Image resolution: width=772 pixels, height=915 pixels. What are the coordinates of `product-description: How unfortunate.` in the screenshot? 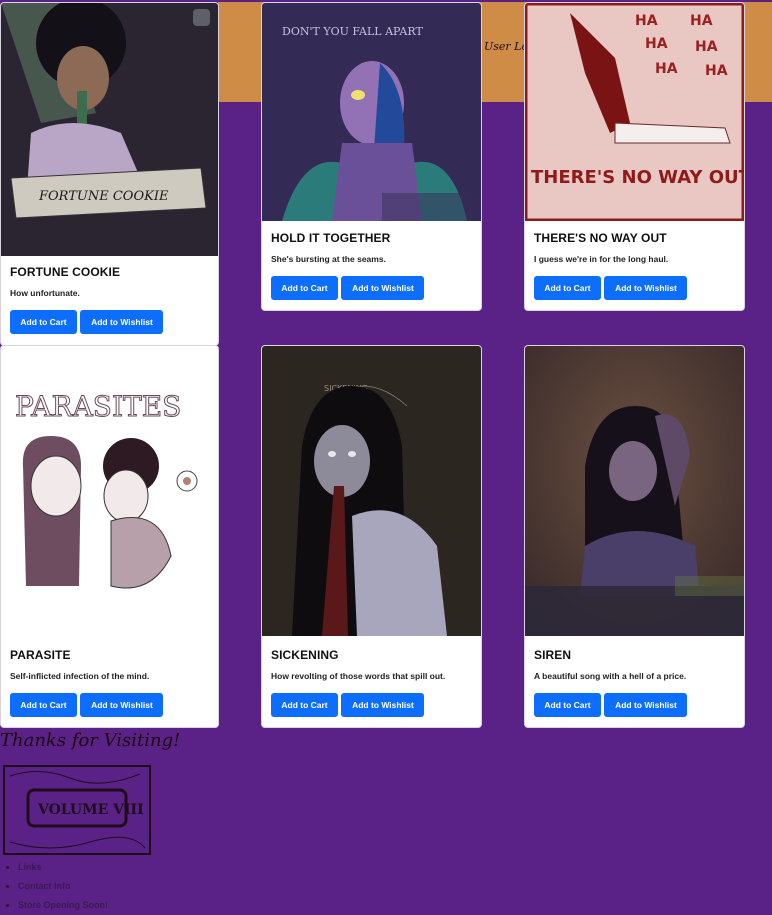 It's located at (45, 293).